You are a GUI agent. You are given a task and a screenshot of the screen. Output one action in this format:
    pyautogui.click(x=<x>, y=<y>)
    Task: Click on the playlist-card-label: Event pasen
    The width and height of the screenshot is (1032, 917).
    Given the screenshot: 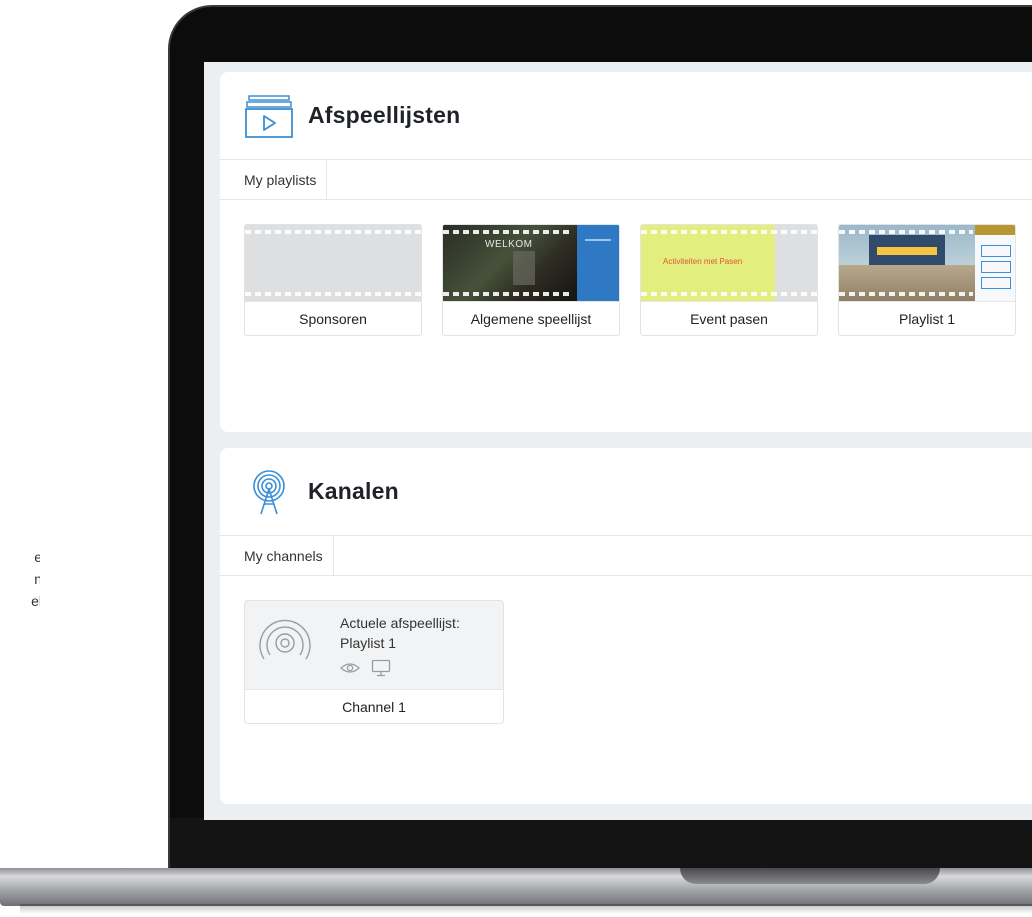 What is the action you would take?
    pyautogui.click(x=729, y=318)
    